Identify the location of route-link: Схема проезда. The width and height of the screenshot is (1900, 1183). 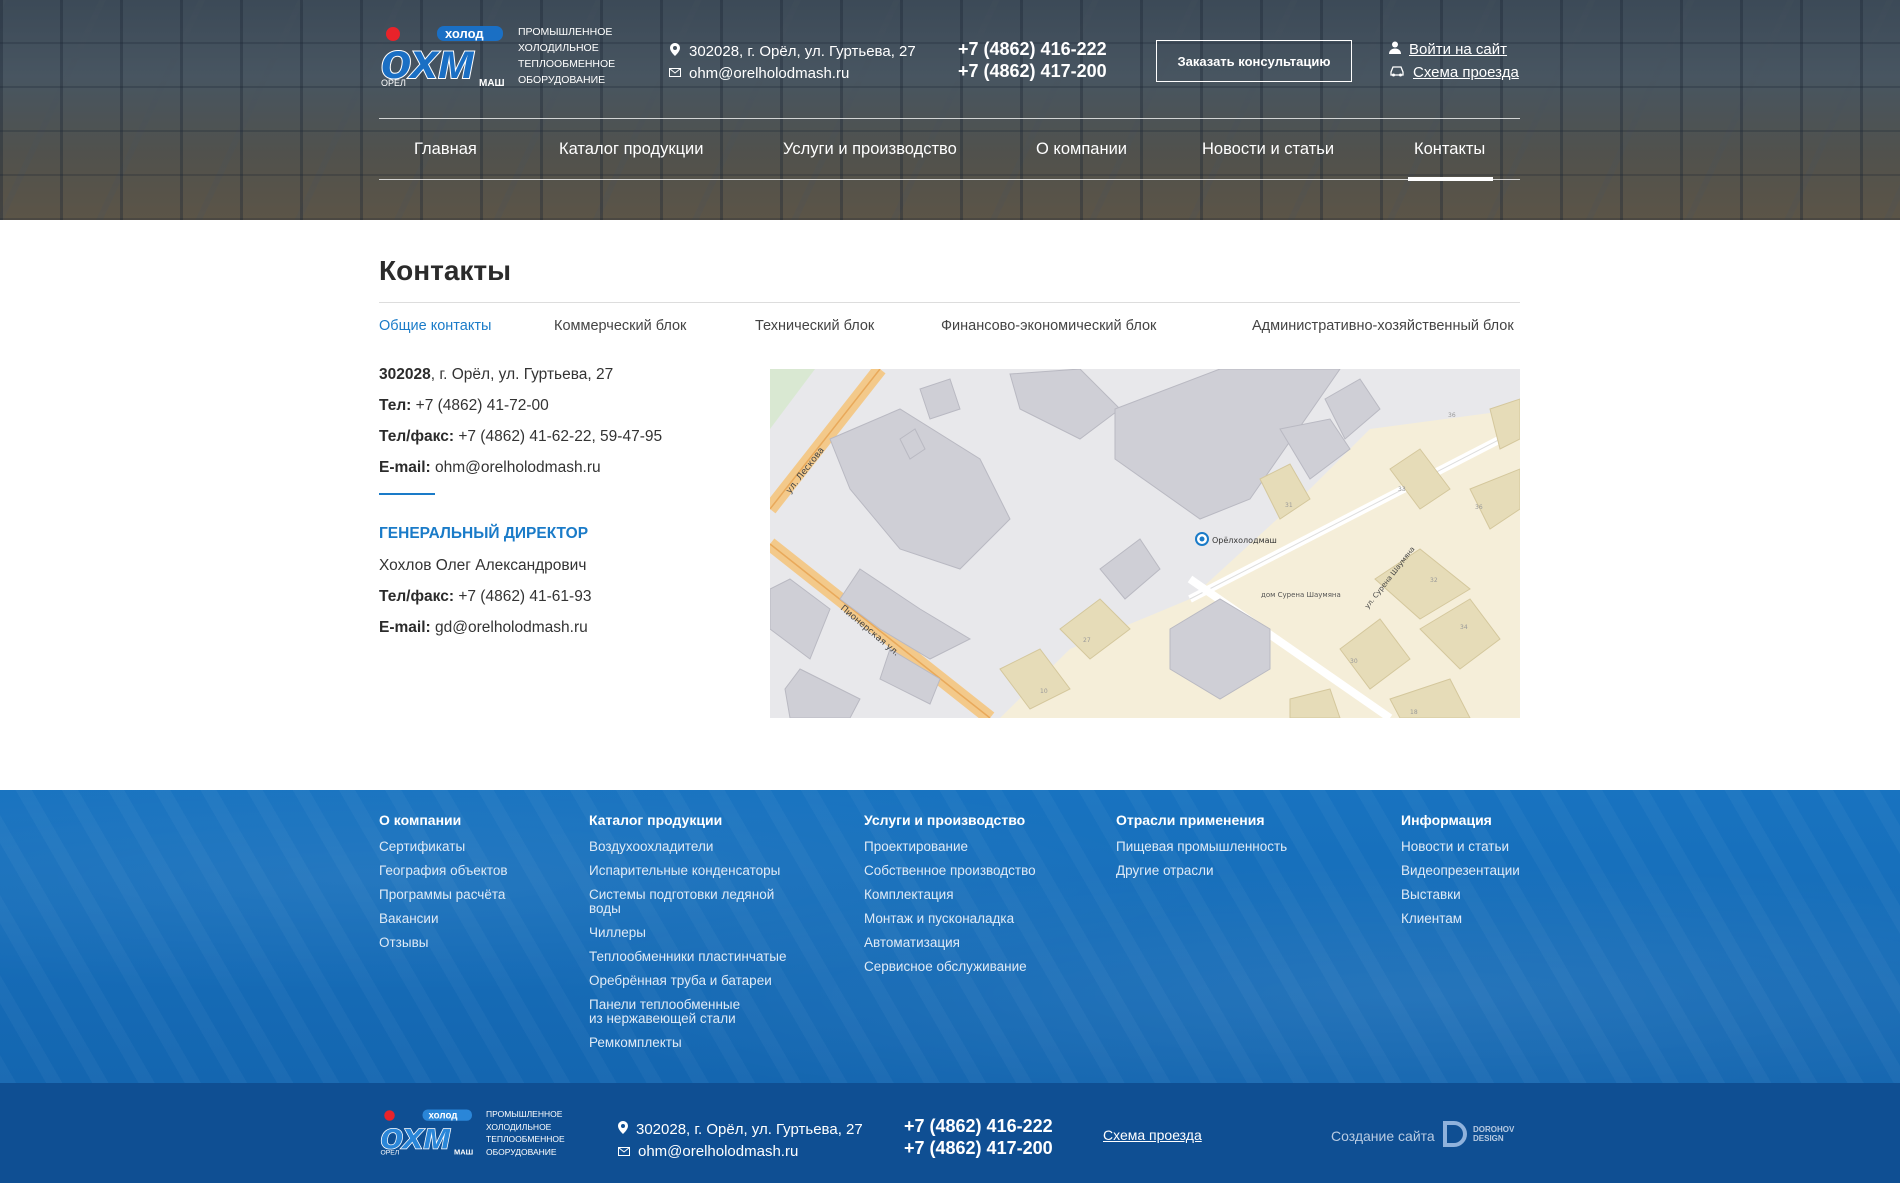
(1454, 72).